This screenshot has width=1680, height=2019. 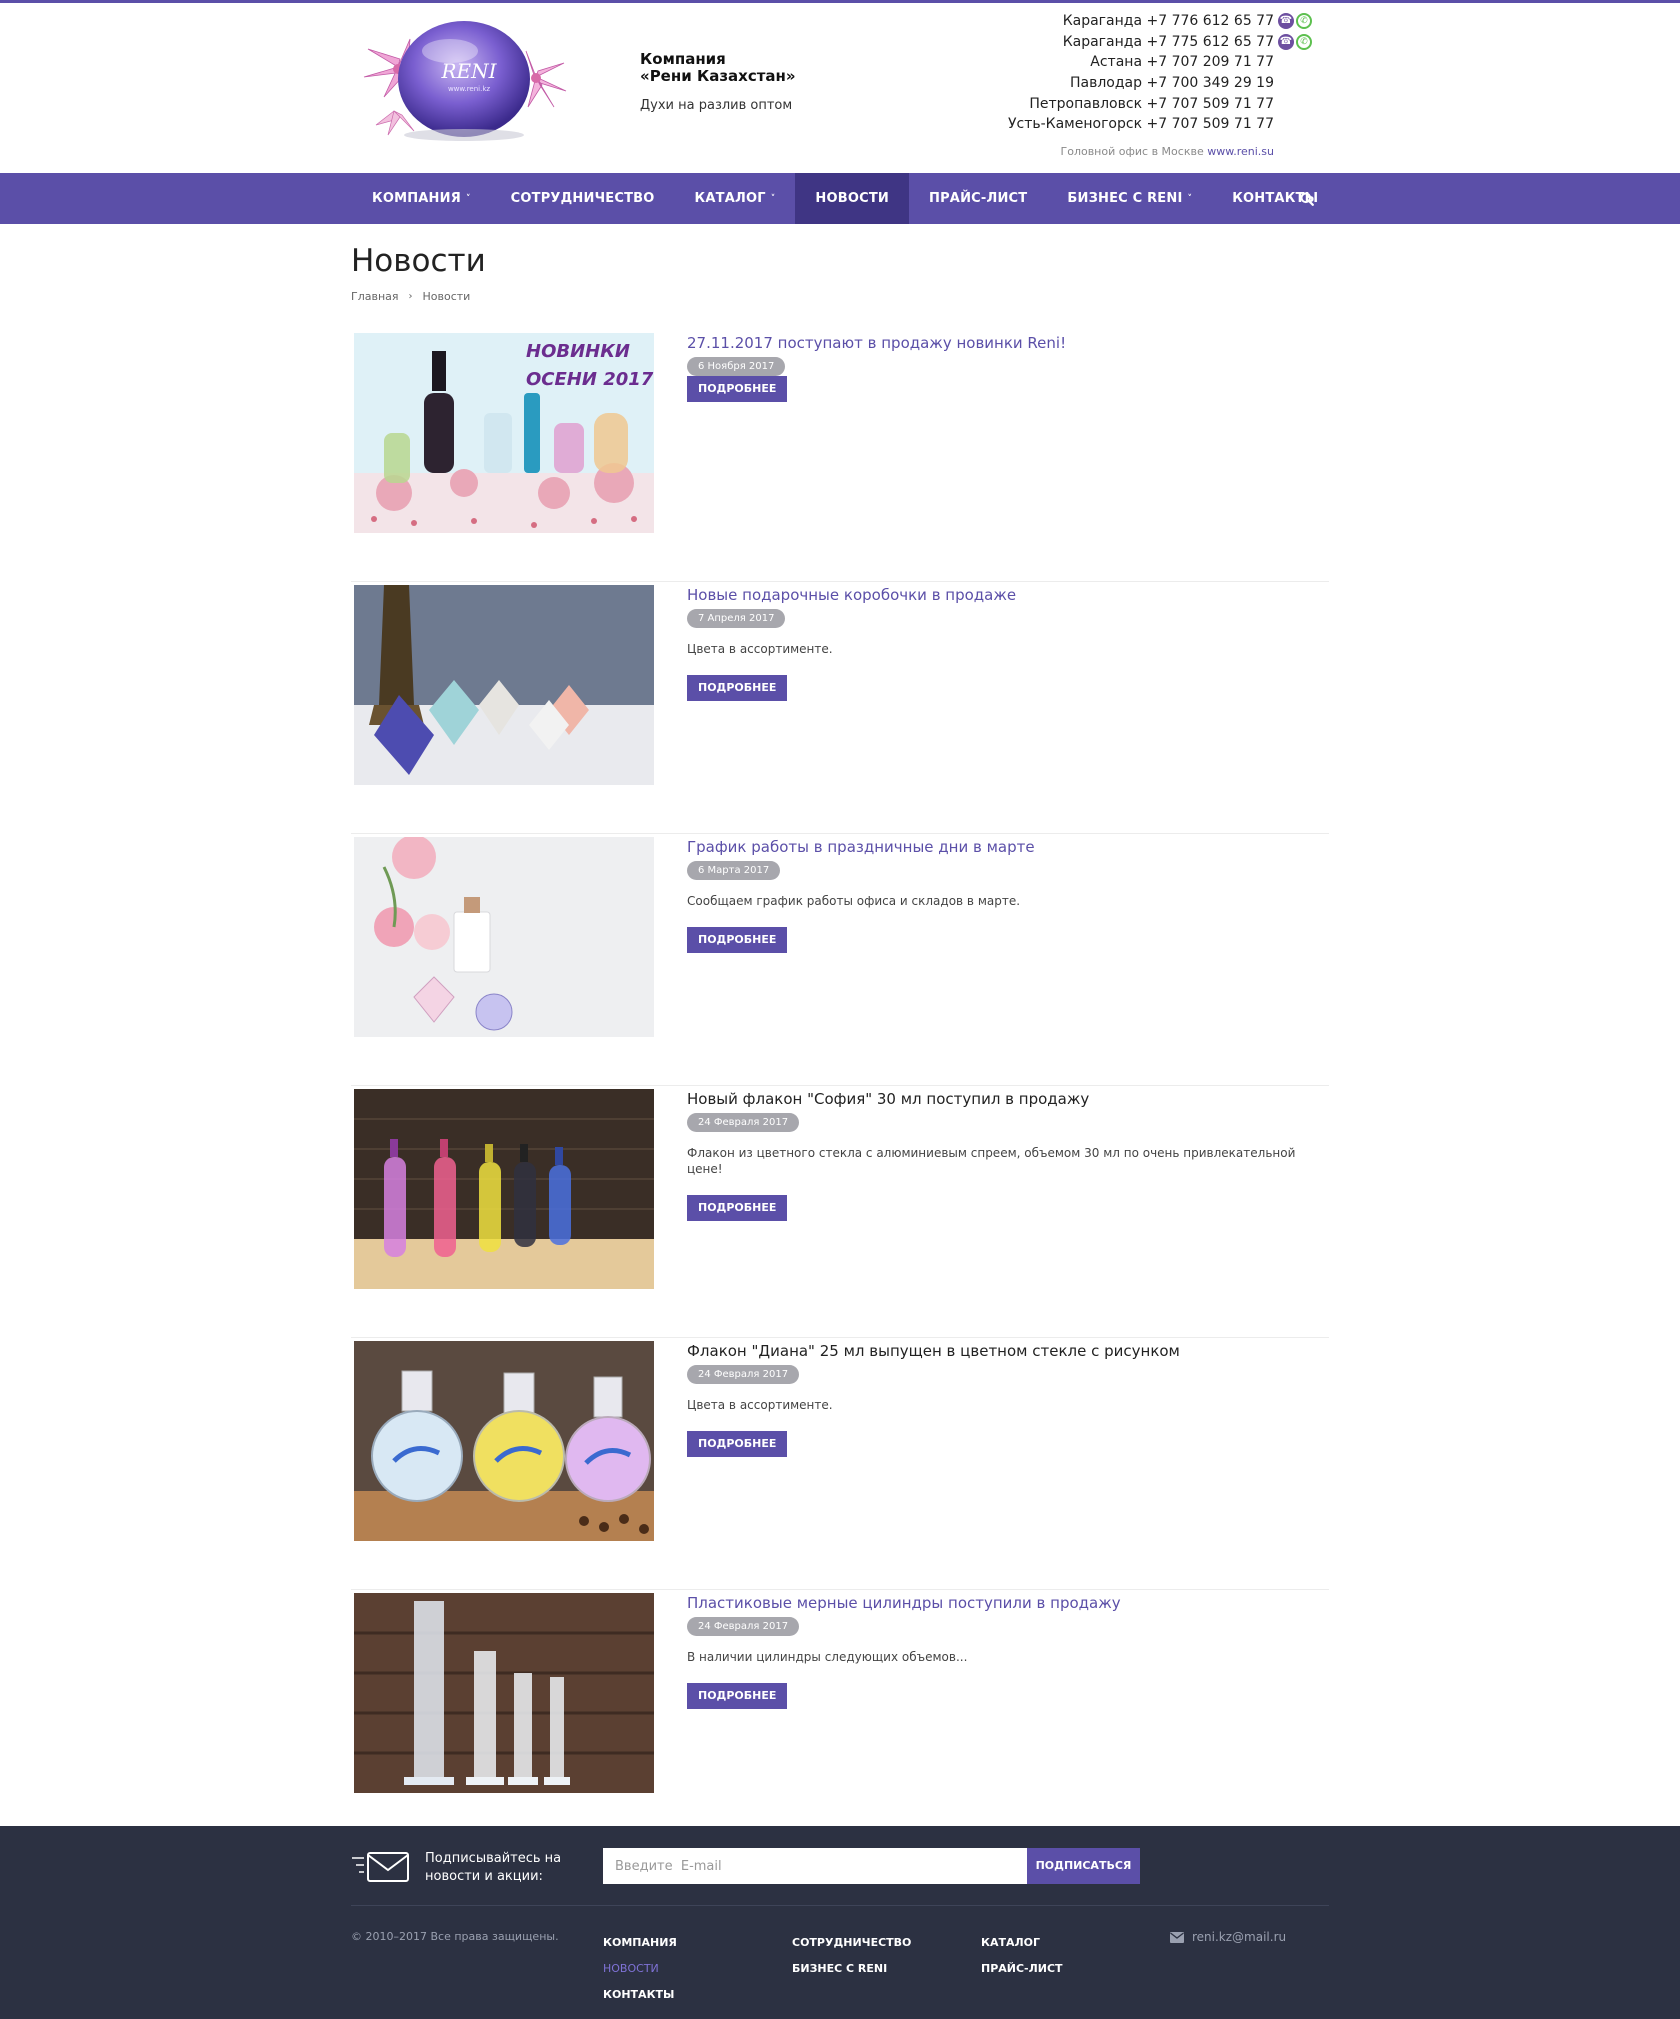 I want to click on phone-row: Петропавловск +7 707 509 71 77, so click(x=1161, y=104).